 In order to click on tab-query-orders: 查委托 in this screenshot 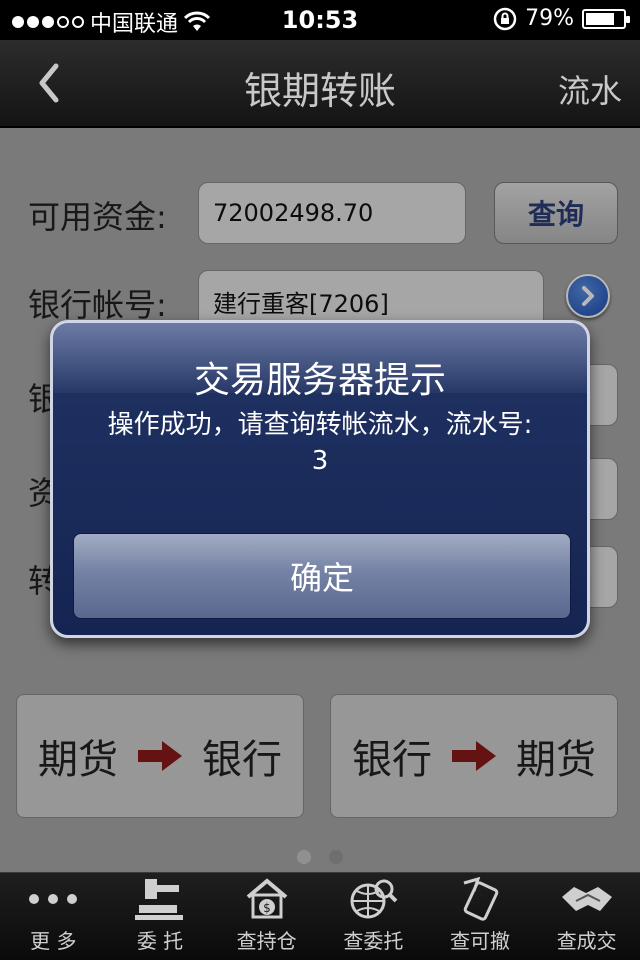, I will do `click(373, 916)`.